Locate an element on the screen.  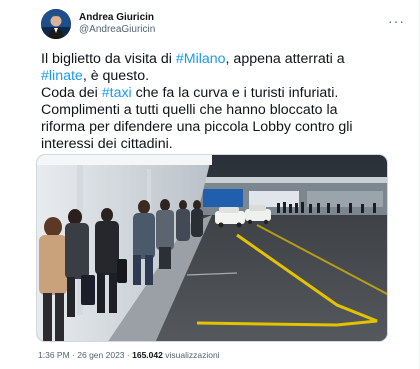
more-dots-icon: ··· is located at coordinates (396, 21).